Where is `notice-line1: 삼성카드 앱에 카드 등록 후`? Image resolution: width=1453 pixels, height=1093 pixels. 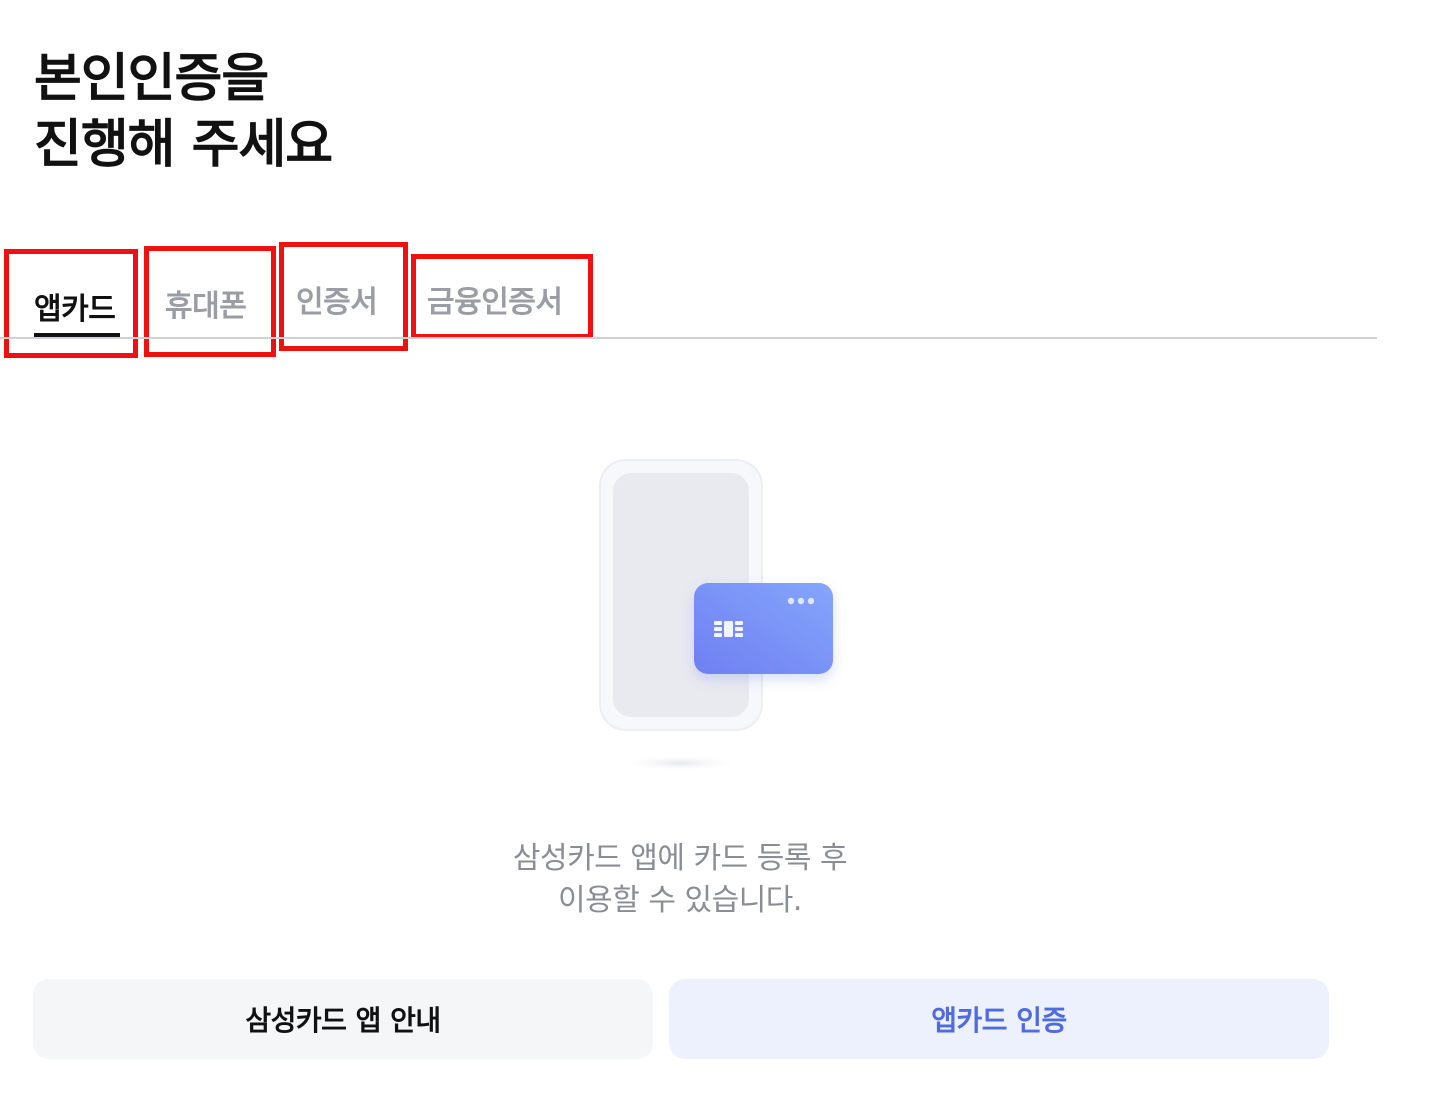
notice-line1: 삼성카드 앱에 카드 등록 후 is located at coordinates (680, 858).